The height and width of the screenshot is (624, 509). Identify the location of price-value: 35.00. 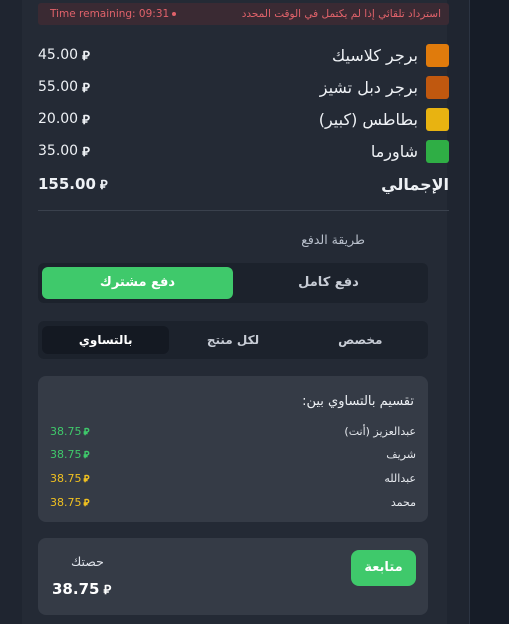
(58, 151).